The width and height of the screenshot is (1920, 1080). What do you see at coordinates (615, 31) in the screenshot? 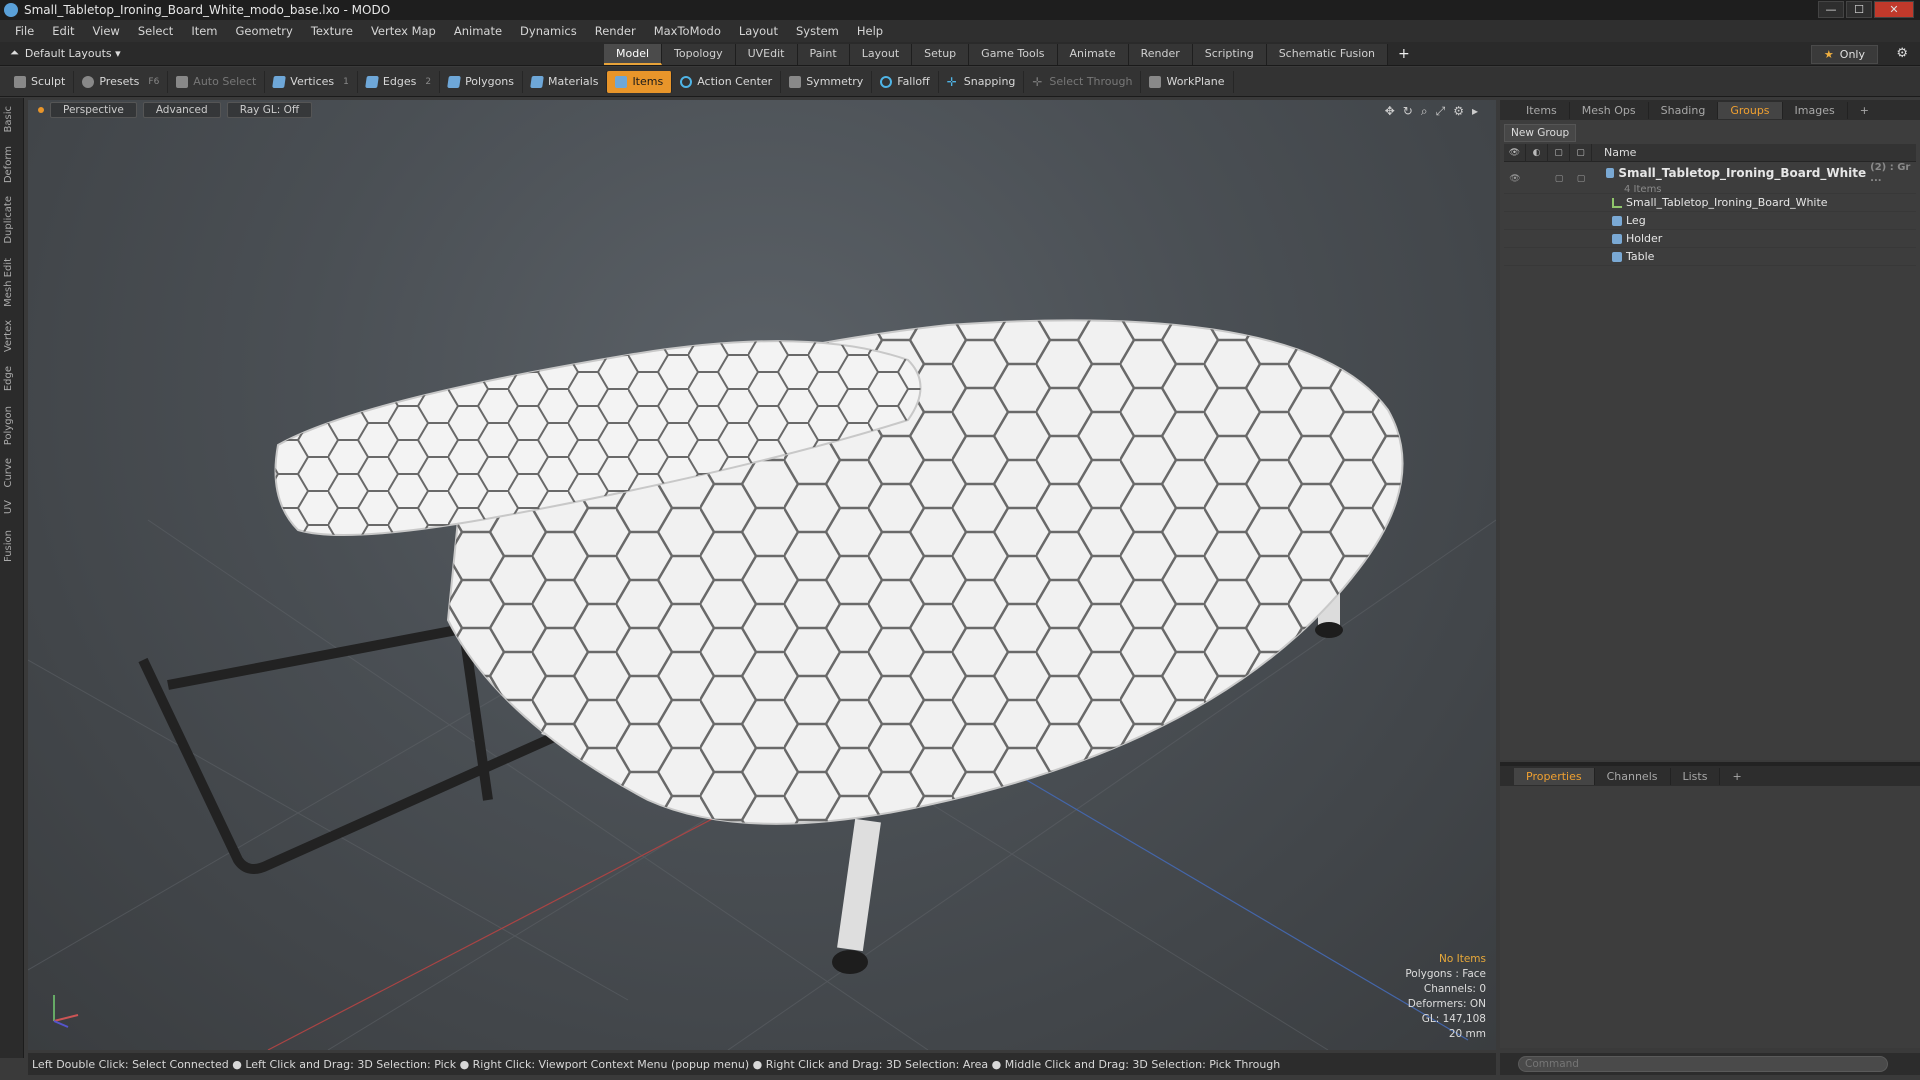
I see `menu-render: Render` at bounding box center [615, 31].